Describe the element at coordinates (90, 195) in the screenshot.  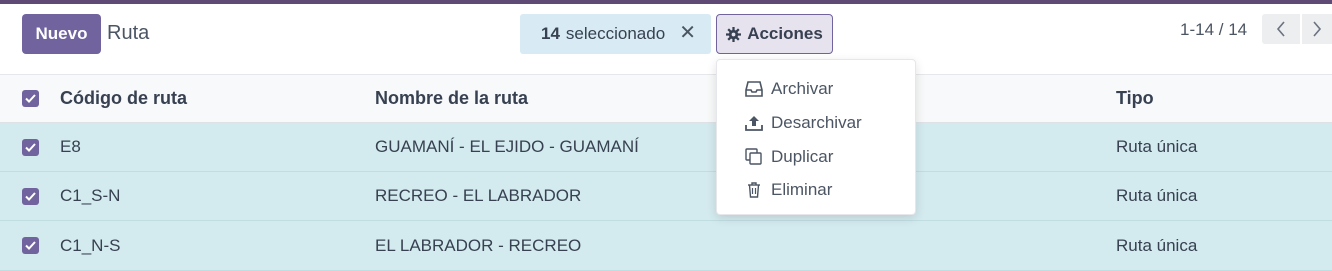
I see `route-code: C1_S-N` at that location.